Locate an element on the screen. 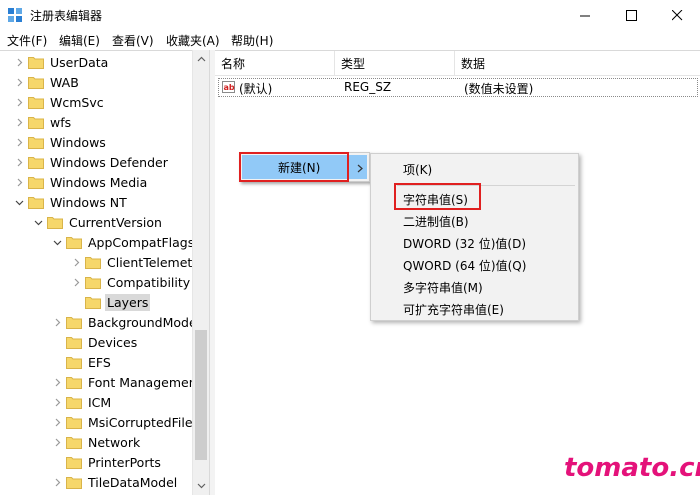  tree-item-label: ICM is located at coordinates (100, 402).